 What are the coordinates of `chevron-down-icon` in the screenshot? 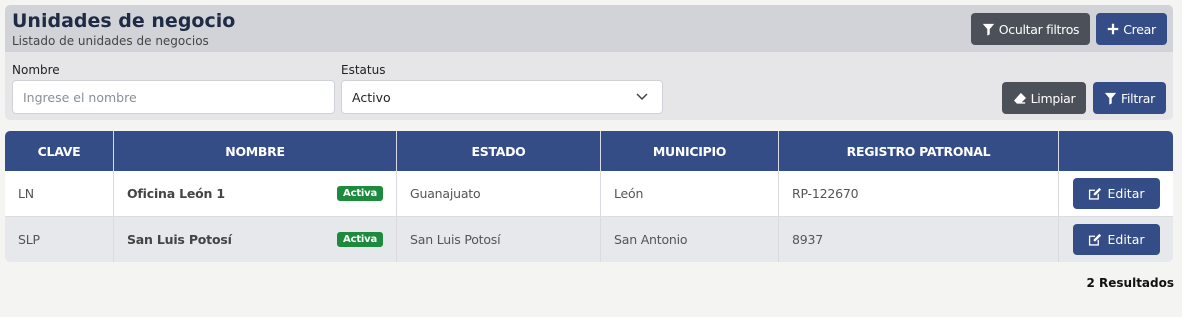 It's located at (642, 97).